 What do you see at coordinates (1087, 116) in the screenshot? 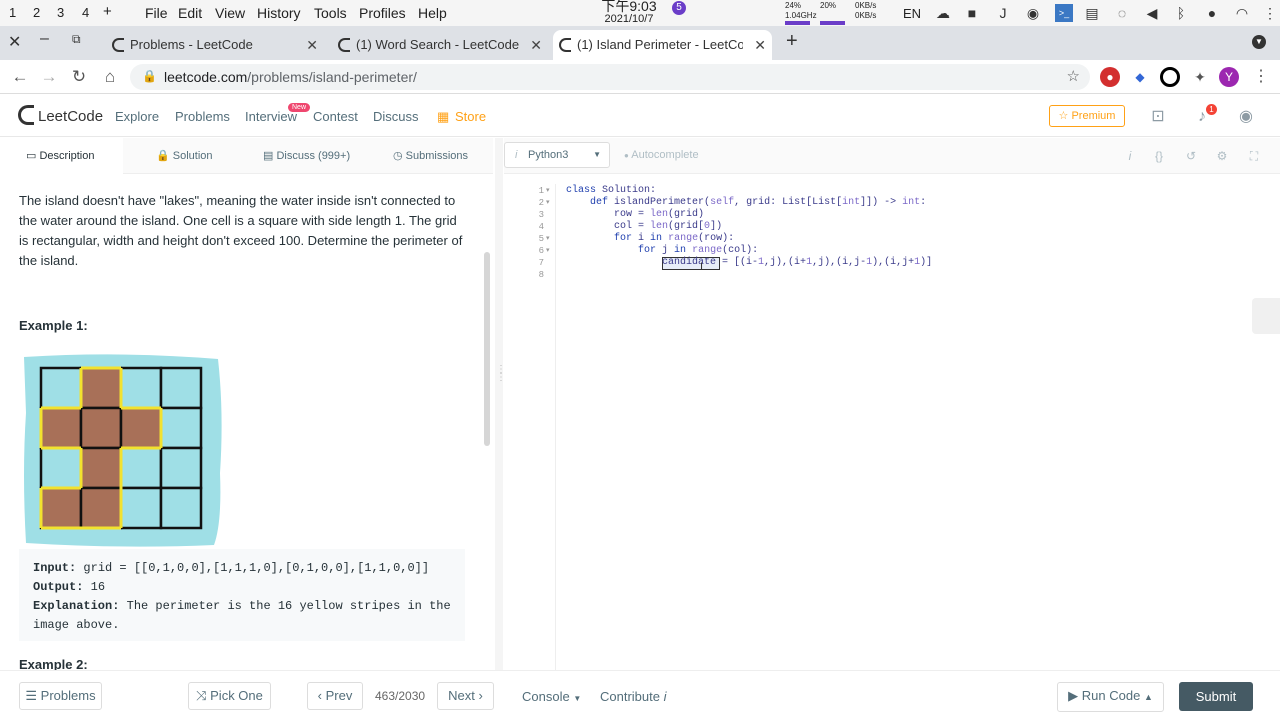
I see `premium-button: ☆ Premium` at bounding box center [1087, 116].